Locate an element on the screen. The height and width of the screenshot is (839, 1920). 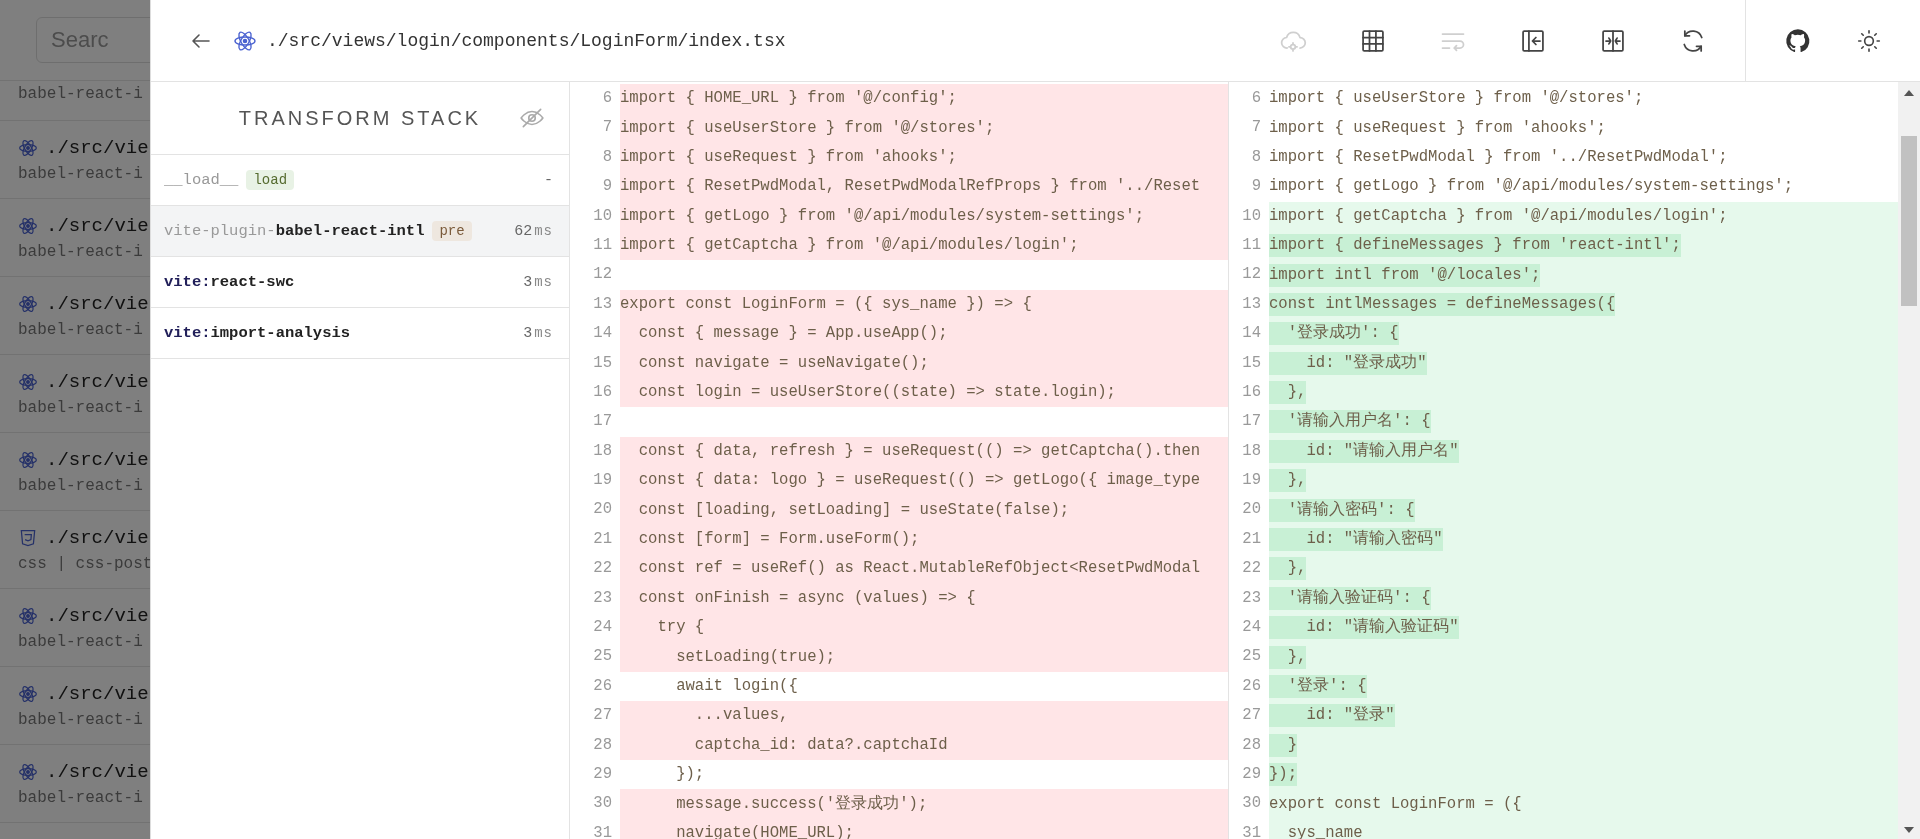
scrollbar-thumb is located at coordinates (1909, 221).